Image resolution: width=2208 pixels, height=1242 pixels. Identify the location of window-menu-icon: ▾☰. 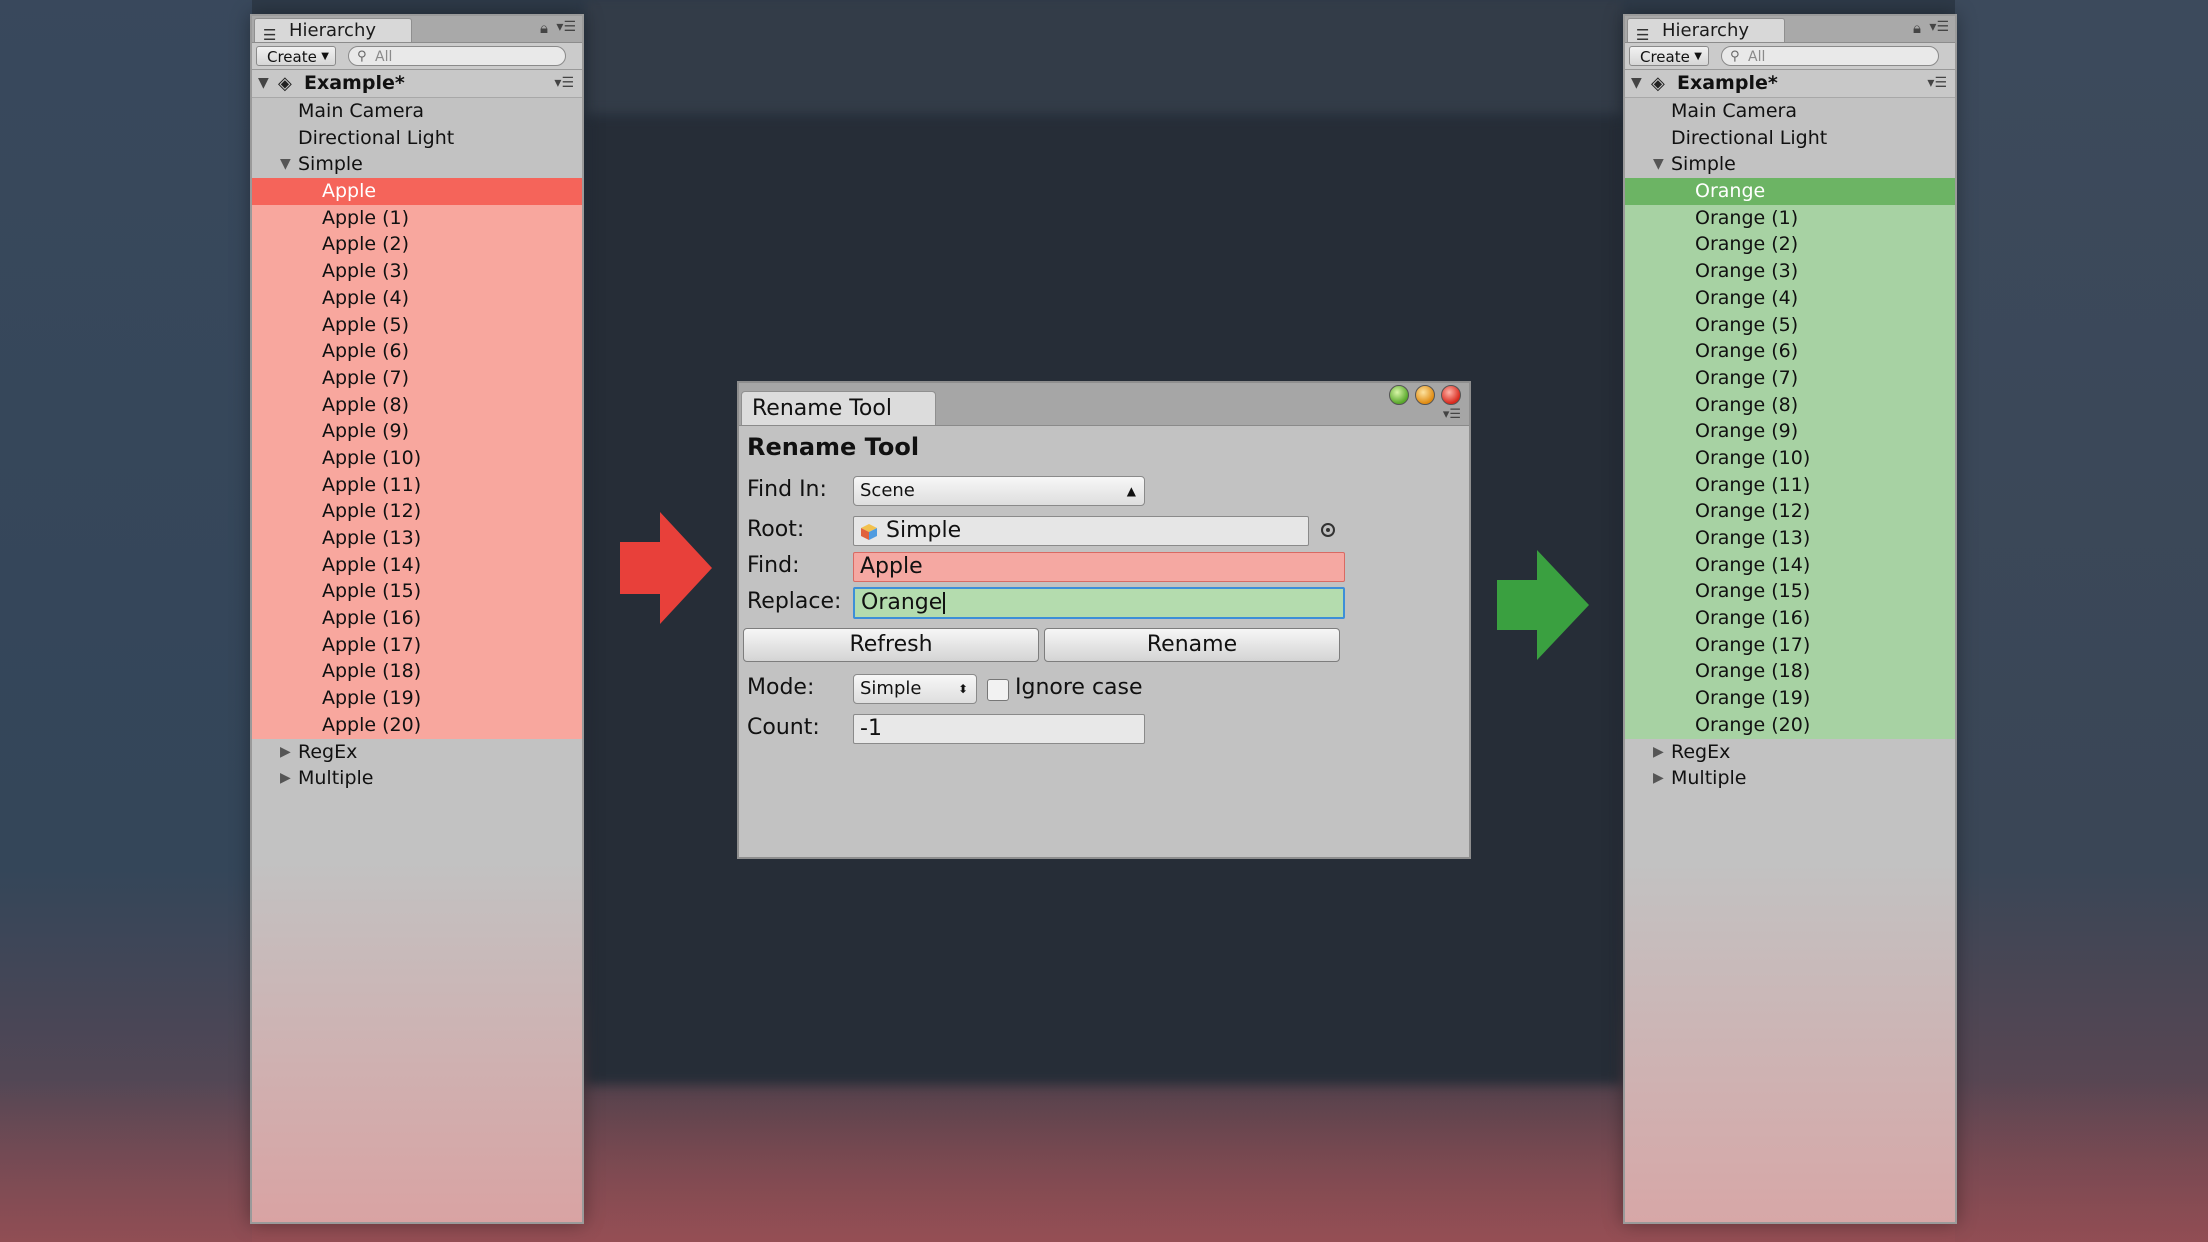
(1452, 414).